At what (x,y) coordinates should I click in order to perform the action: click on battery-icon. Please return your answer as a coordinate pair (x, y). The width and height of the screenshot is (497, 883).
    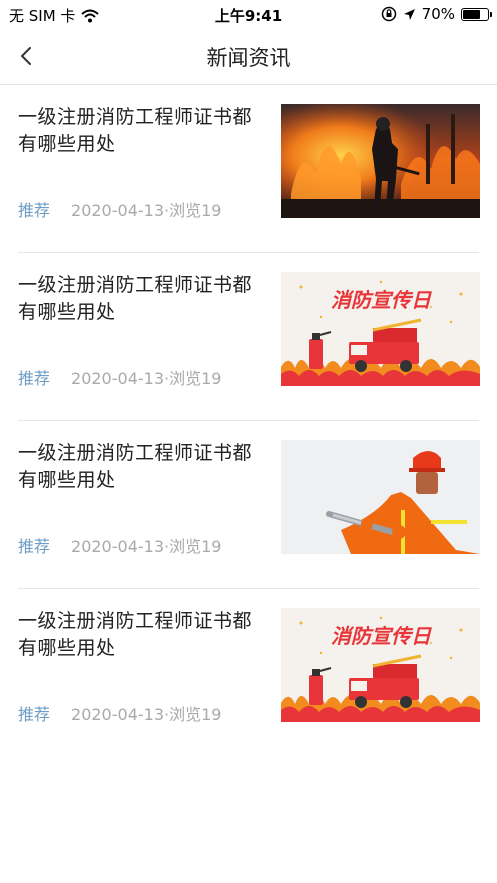
    Looking at the image, I should click on (476, 14).